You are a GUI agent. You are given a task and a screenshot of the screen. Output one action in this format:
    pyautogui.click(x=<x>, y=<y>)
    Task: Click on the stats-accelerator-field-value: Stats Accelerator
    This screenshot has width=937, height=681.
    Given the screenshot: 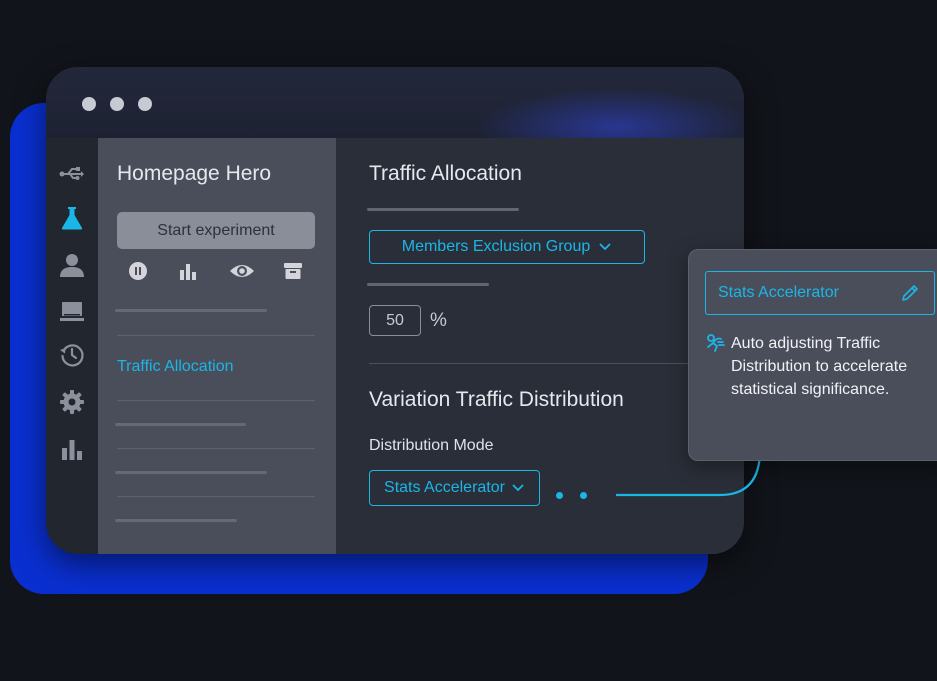 What is the action you would take?
    pyautogui.click(x=778, y=292)
    